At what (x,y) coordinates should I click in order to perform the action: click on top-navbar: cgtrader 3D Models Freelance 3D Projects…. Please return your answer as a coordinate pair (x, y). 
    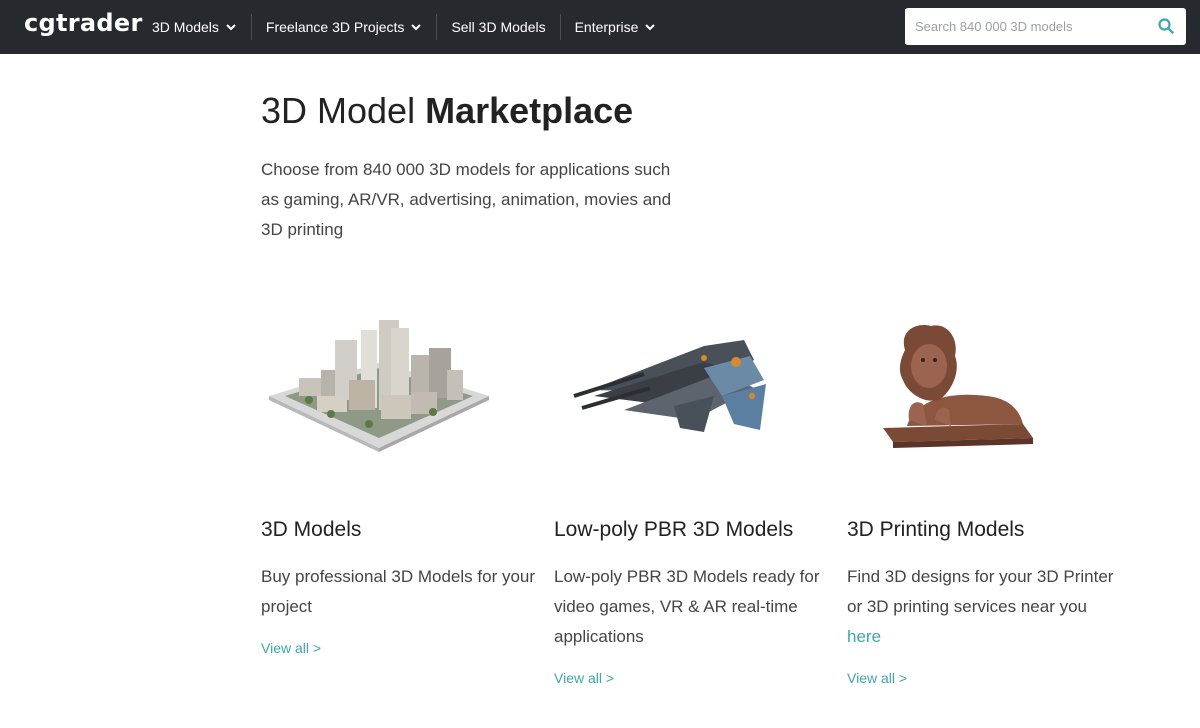
    Looking at the image, I should click on (600, 27).